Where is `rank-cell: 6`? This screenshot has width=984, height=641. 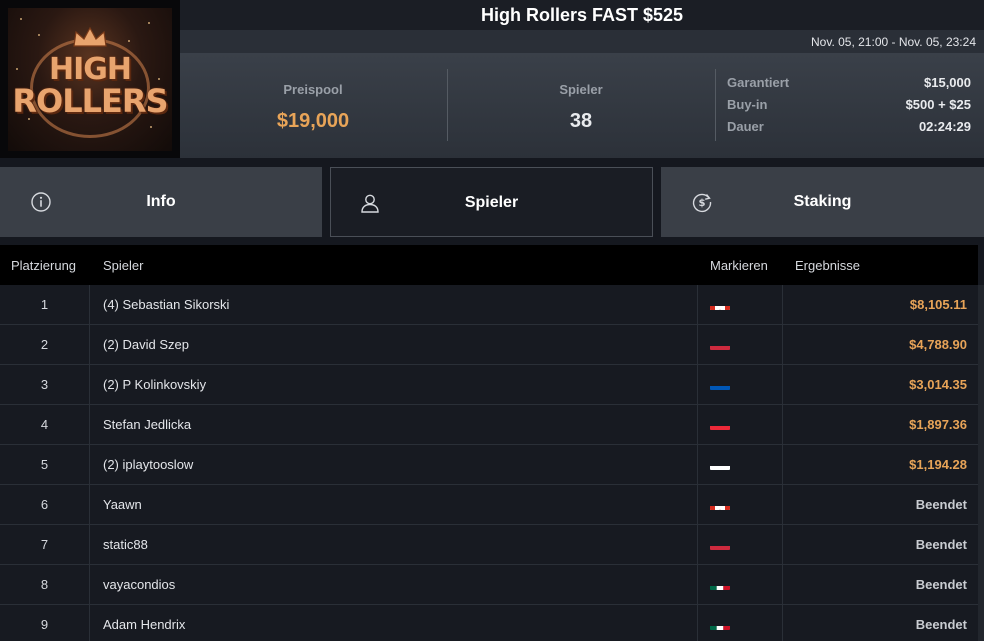
rank-cell: 6 is located at coordinates (45, 505).